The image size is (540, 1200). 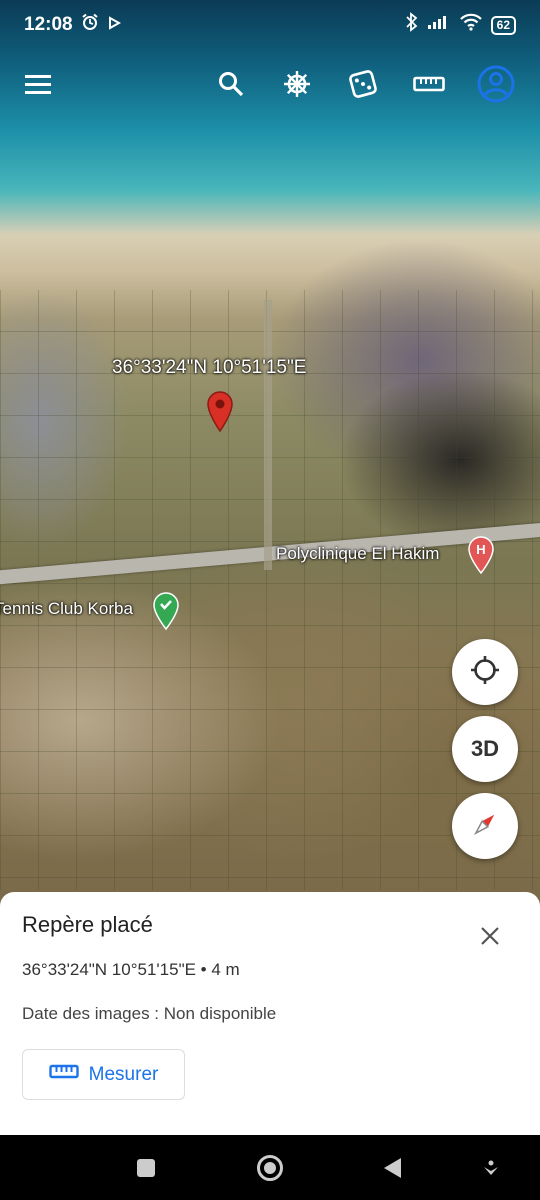 I want to click on placemark-pin-icon, so click(x=220, y=411).